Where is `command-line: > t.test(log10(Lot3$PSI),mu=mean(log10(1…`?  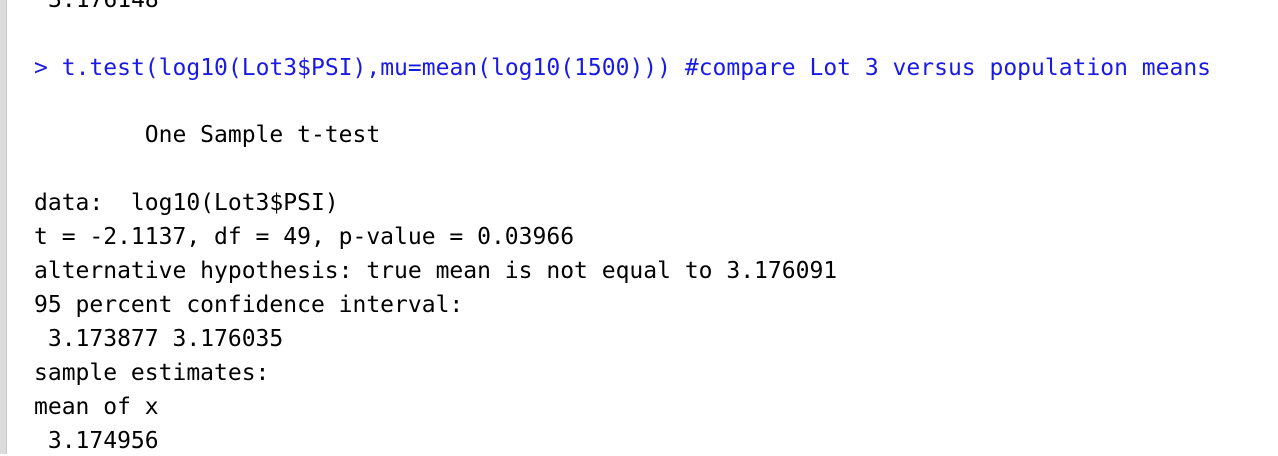
command-line: > t.test(log10(Lot3$PSI),mu=mean(log10(1… is located at coordinates (622, 68).